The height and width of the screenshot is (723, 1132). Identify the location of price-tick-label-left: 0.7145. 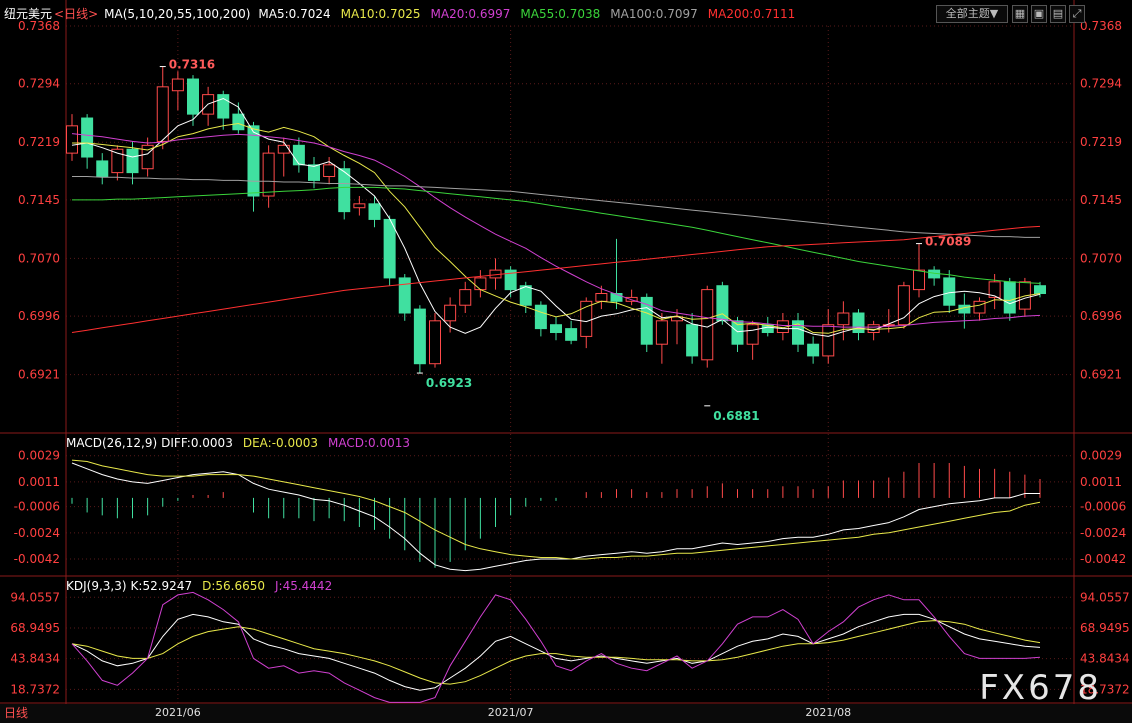
(39, 200).